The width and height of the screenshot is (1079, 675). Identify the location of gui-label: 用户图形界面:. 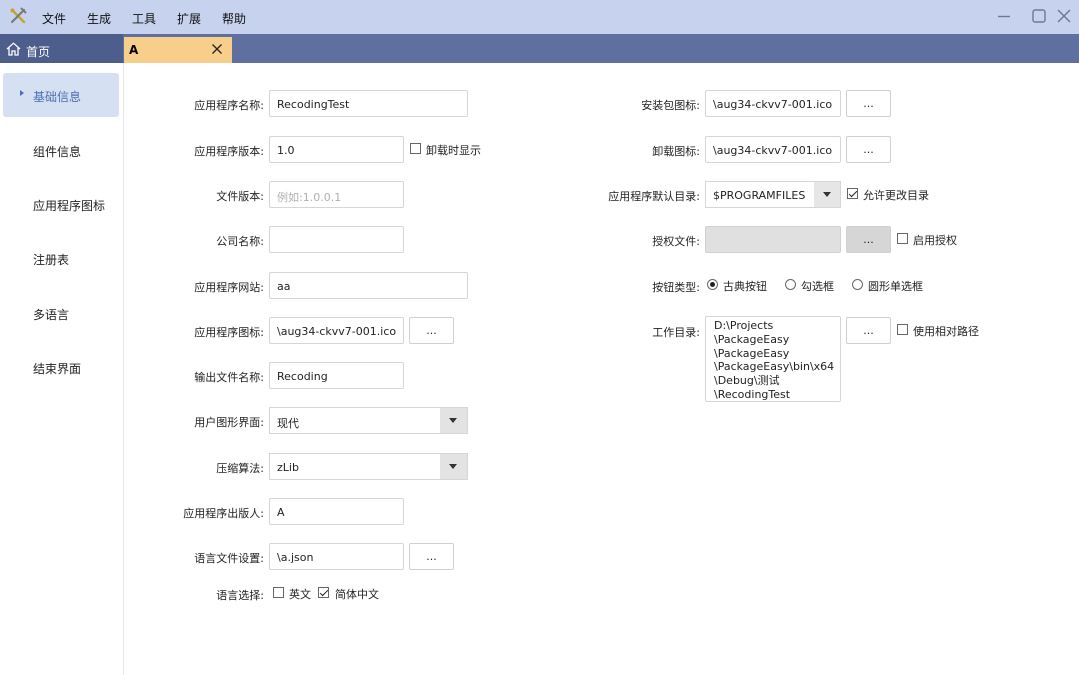
(229, 422).